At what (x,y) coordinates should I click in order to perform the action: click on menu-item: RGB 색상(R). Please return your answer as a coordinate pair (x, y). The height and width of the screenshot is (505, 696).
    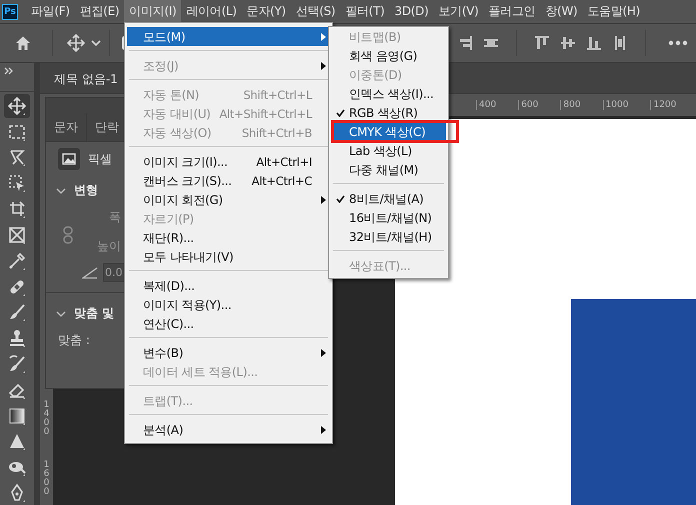
    Looking at the image, I should click on (388, 112).